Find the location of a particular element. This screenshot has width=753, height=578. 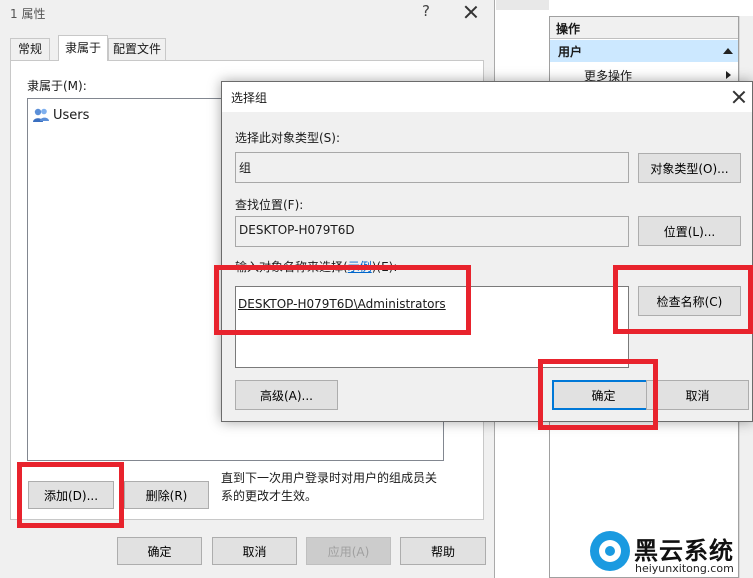

object-type-value: 组 is located at coordinates (245, 168).